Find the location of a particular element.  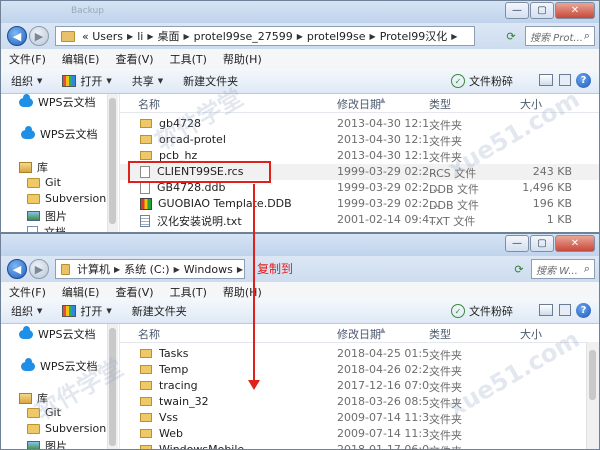

pictures-icon is located at coordinates (33, 445).